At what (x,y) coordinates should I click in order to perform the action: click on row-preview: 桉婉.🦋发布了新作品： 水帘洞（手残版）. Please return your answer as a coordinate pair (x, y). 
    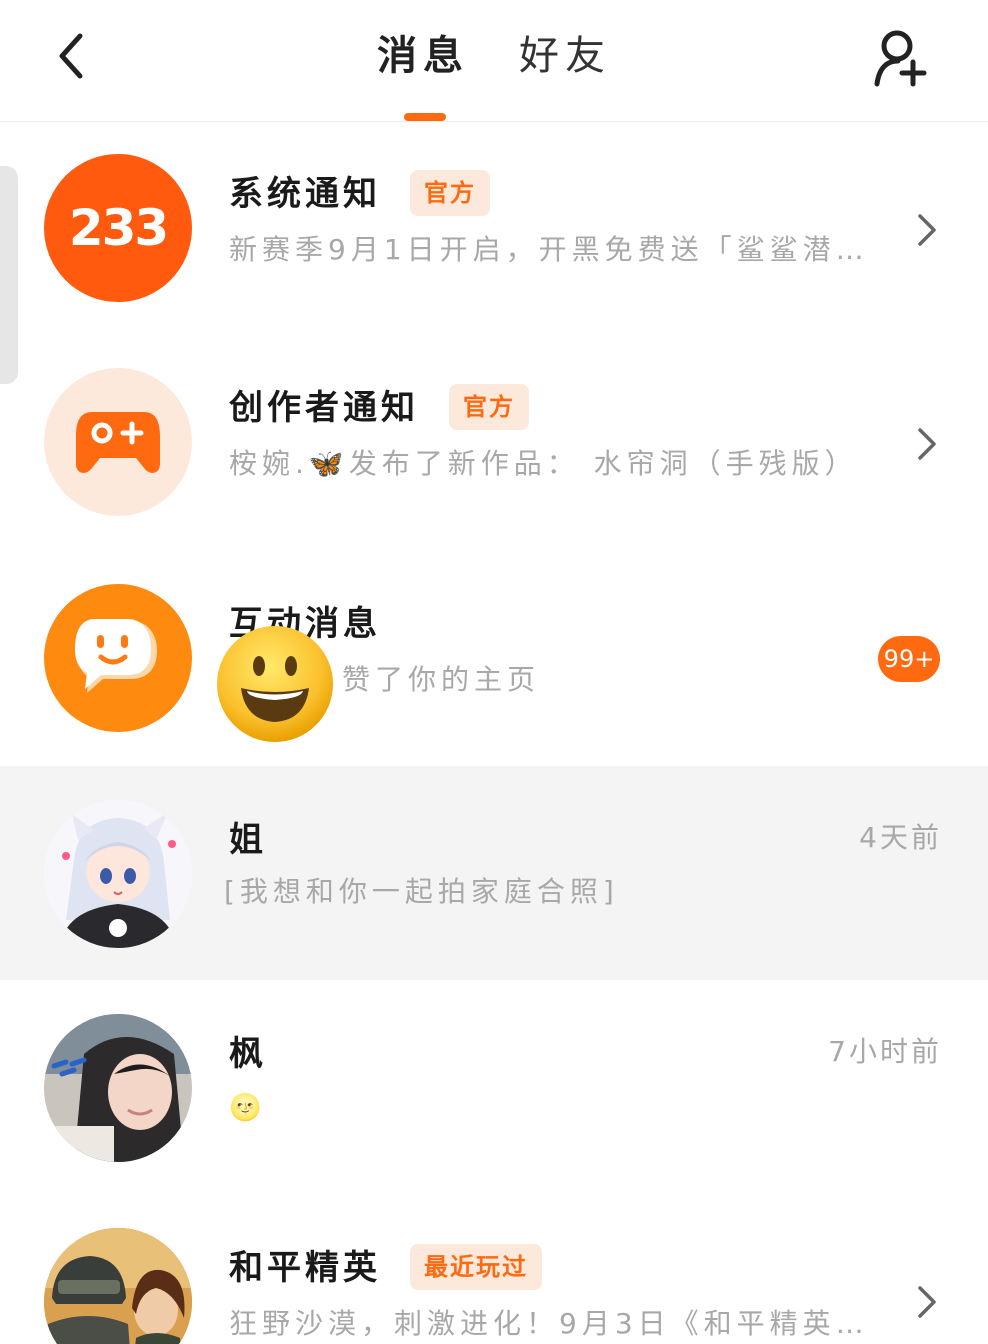
    Looking at the image, I should click on (543, 463).